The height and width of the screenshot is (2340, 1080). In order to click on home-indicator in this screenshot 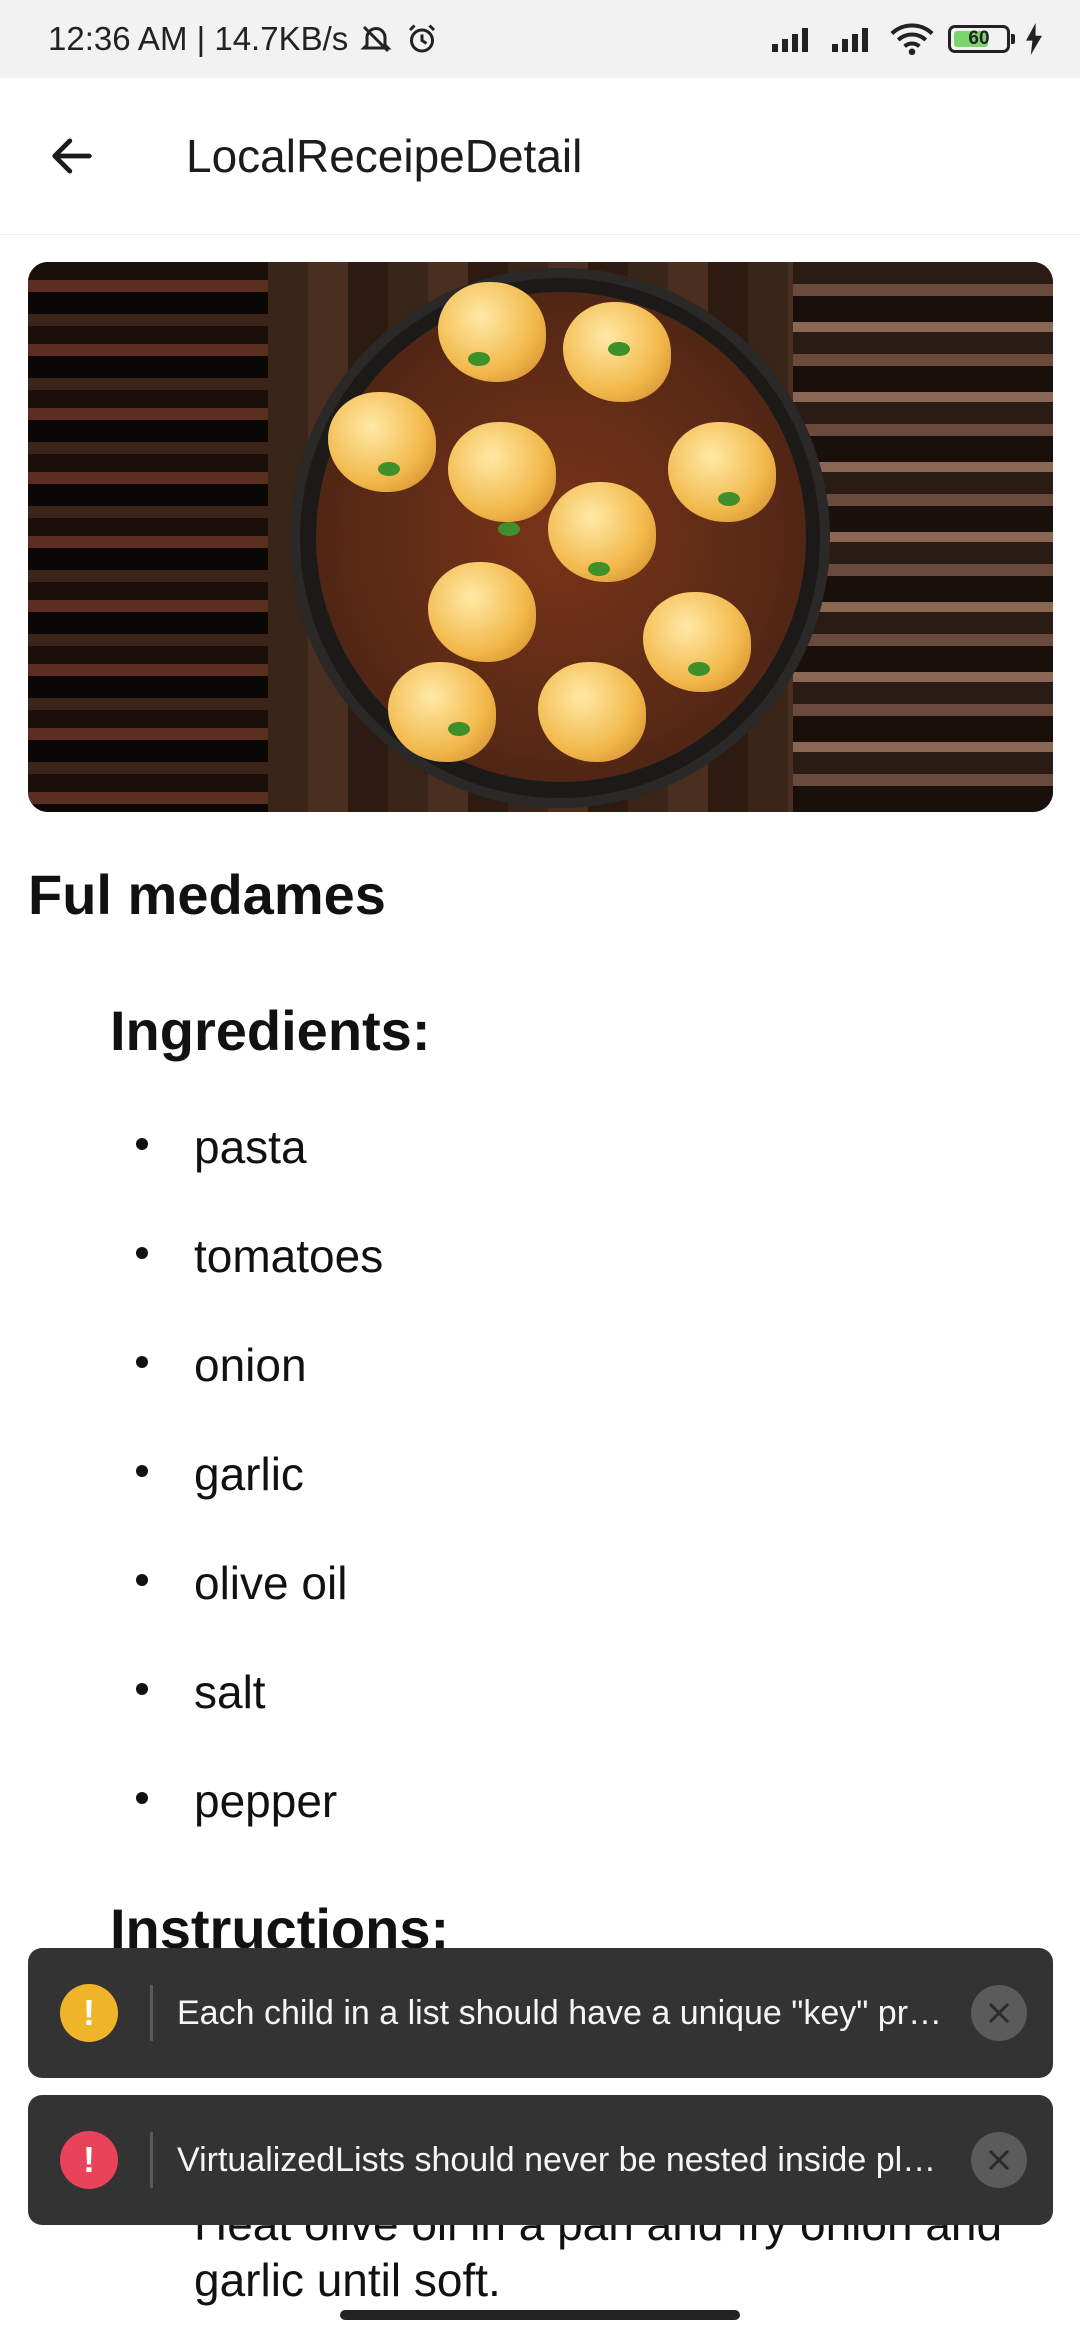, I will do `click(540, 2315)`.